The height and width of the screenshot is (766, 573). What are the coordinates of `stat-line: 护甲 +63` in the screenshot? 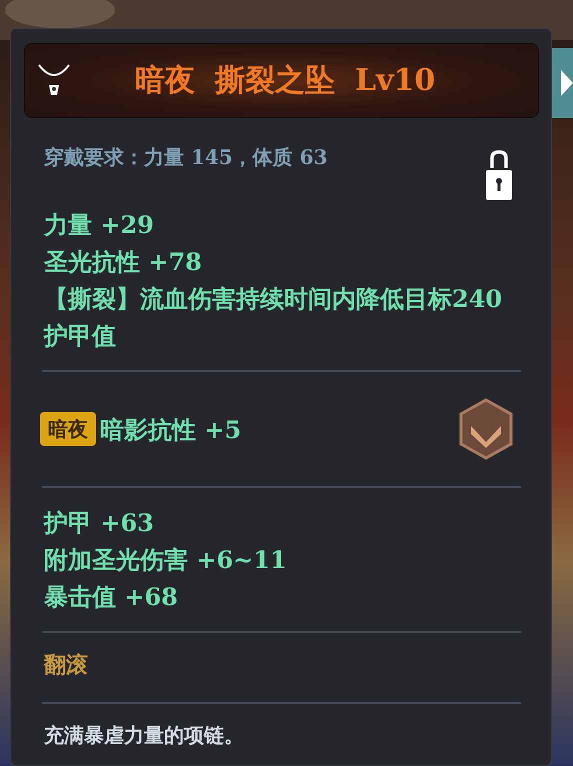 It's located at (99, 523).